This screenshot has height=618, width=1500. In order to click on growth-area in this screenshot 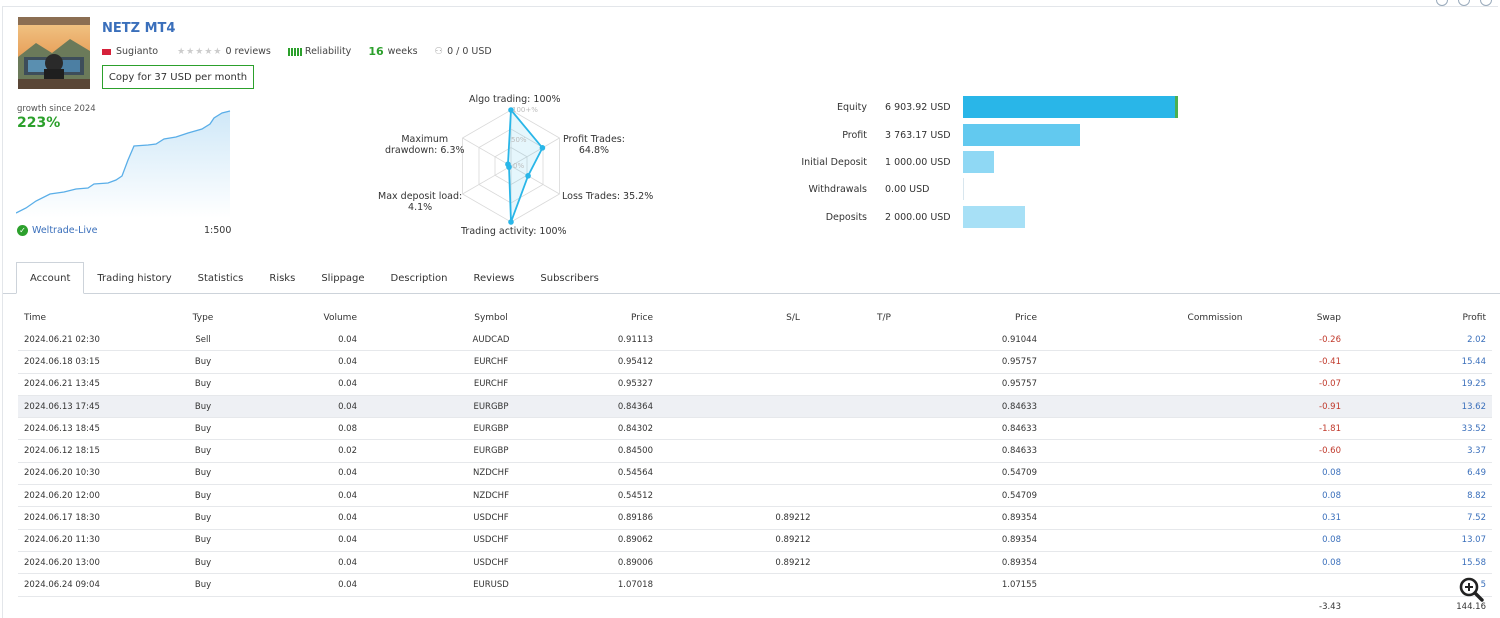, I will do `click(123, 164)`.